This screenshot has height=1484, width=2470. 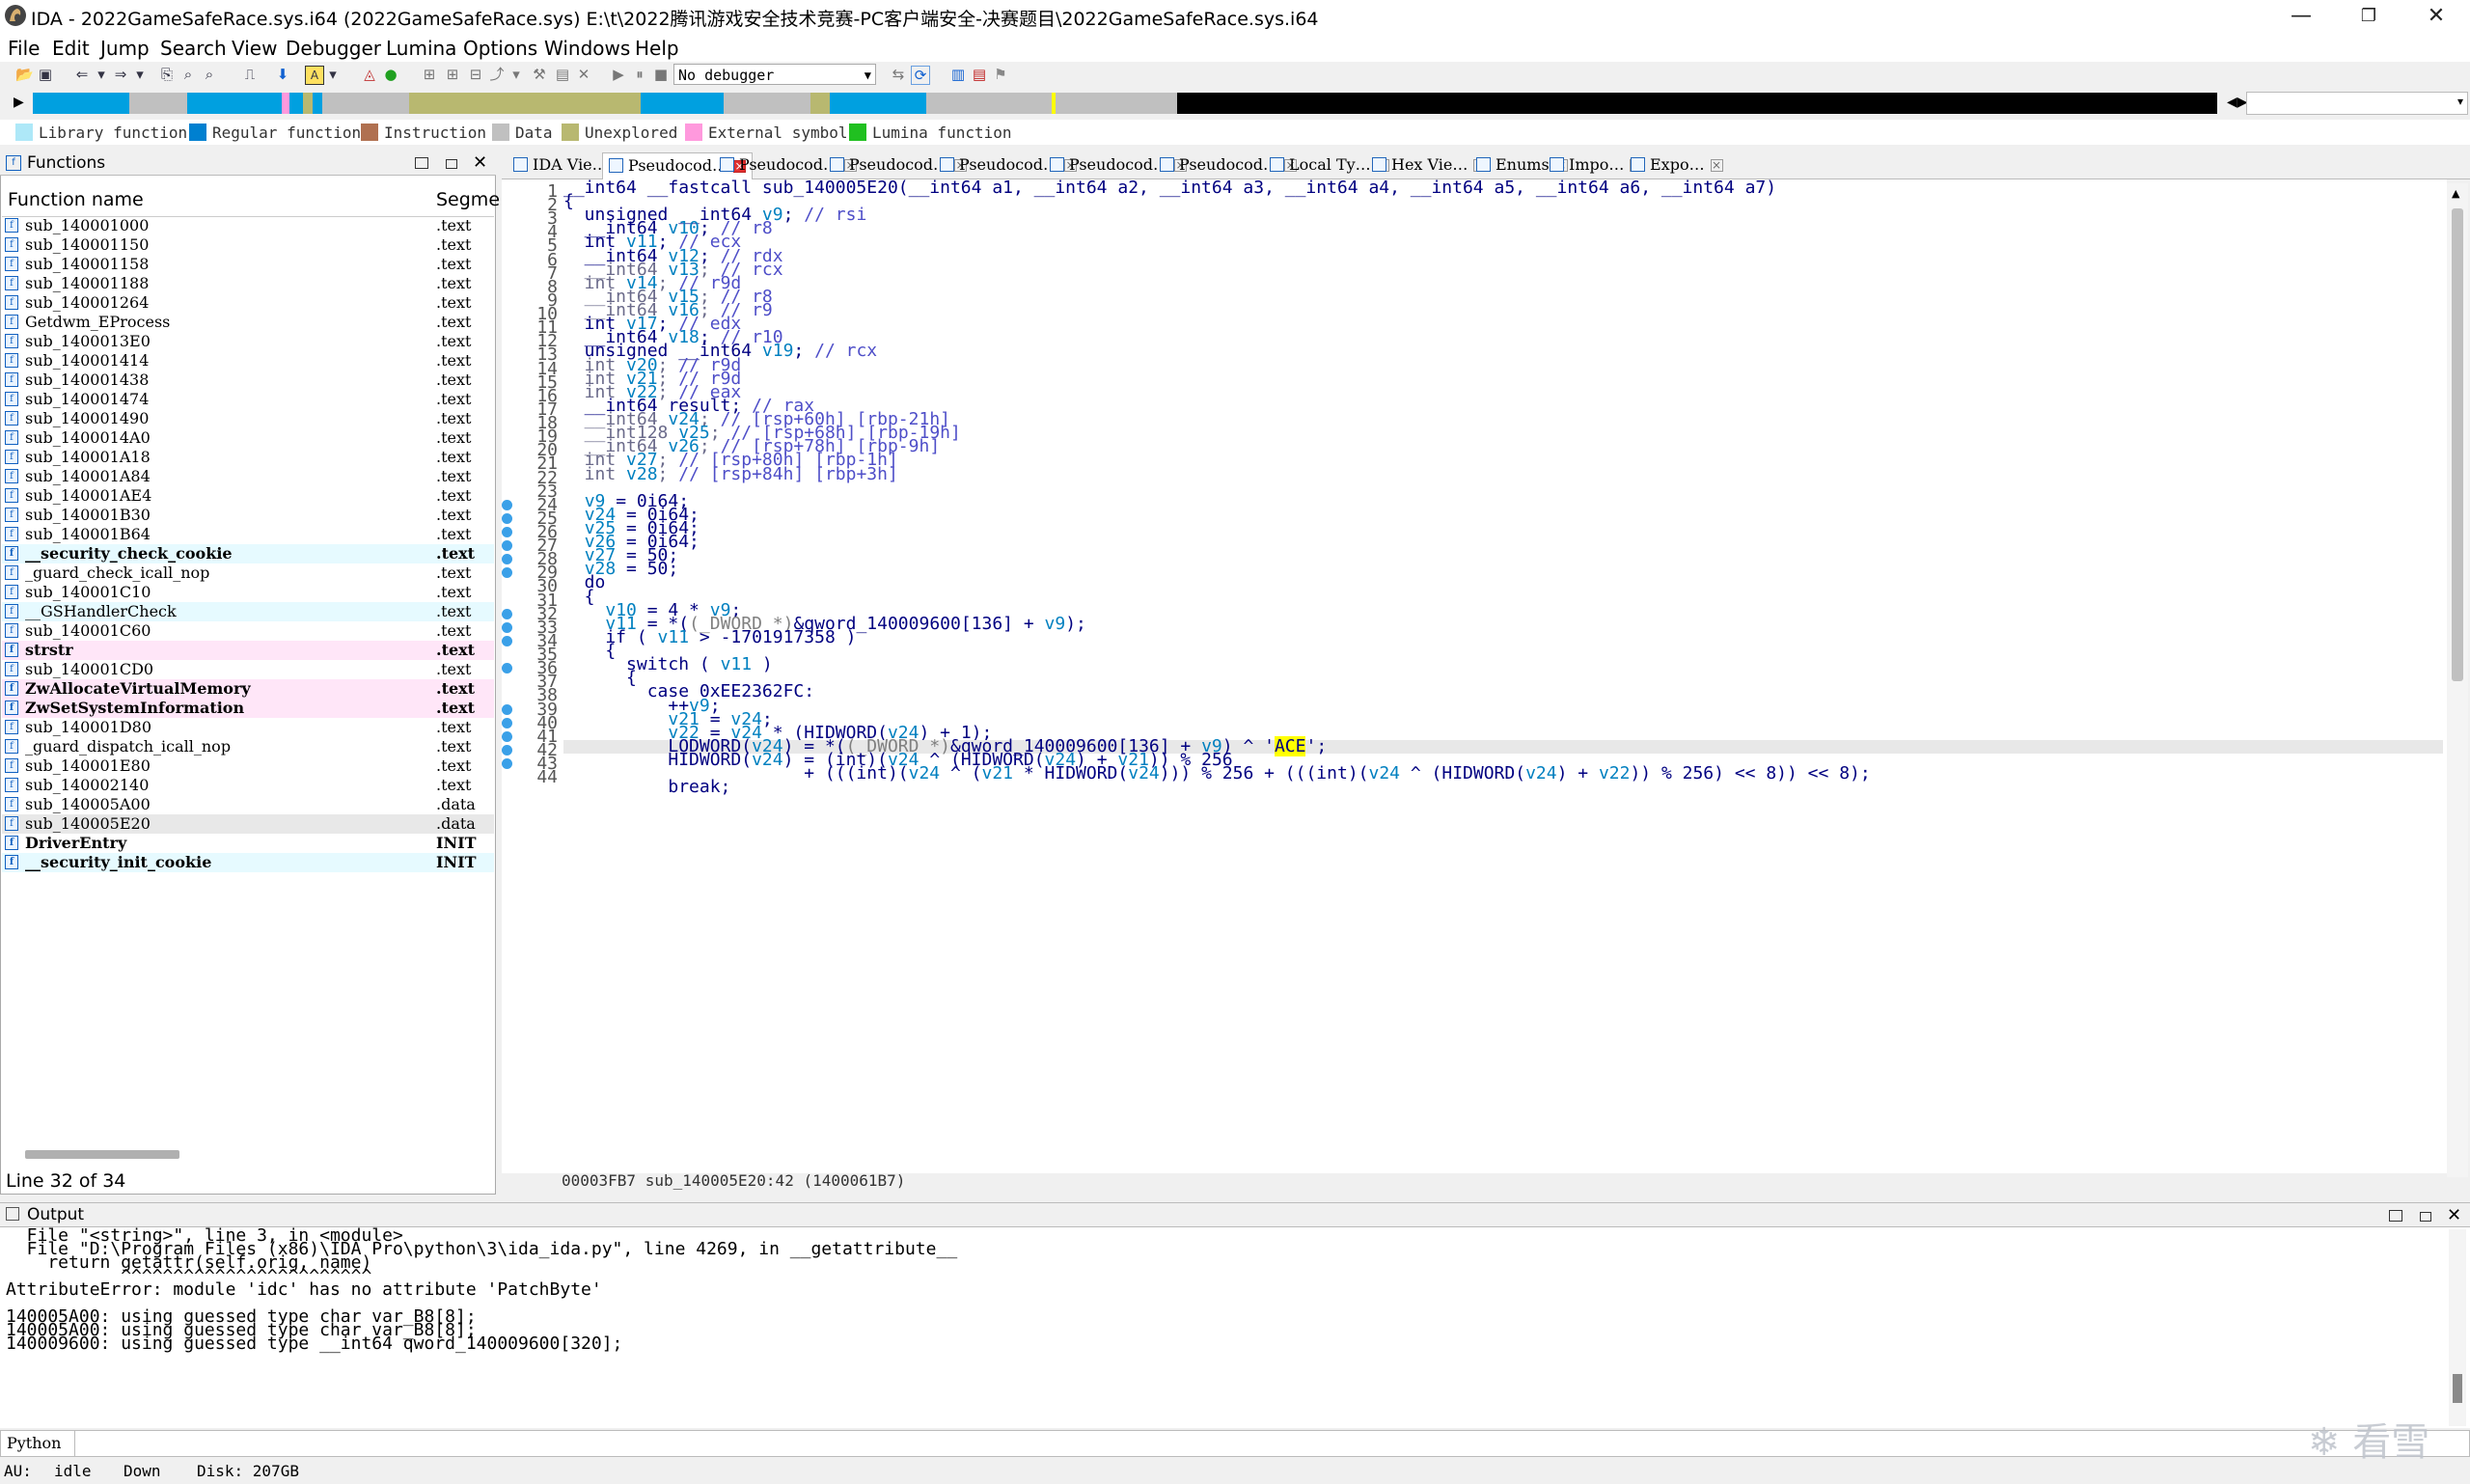 What do you see at coordinates (101, 74) in the screenshot?
I see `back-dropdown-icon: ▾` at bounding box center [101, 74].